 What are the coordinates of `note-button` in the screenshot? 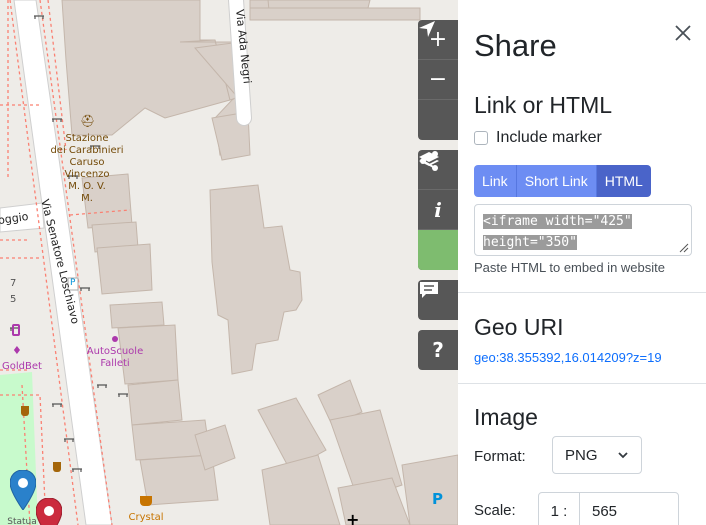 It's located at (438, 300).